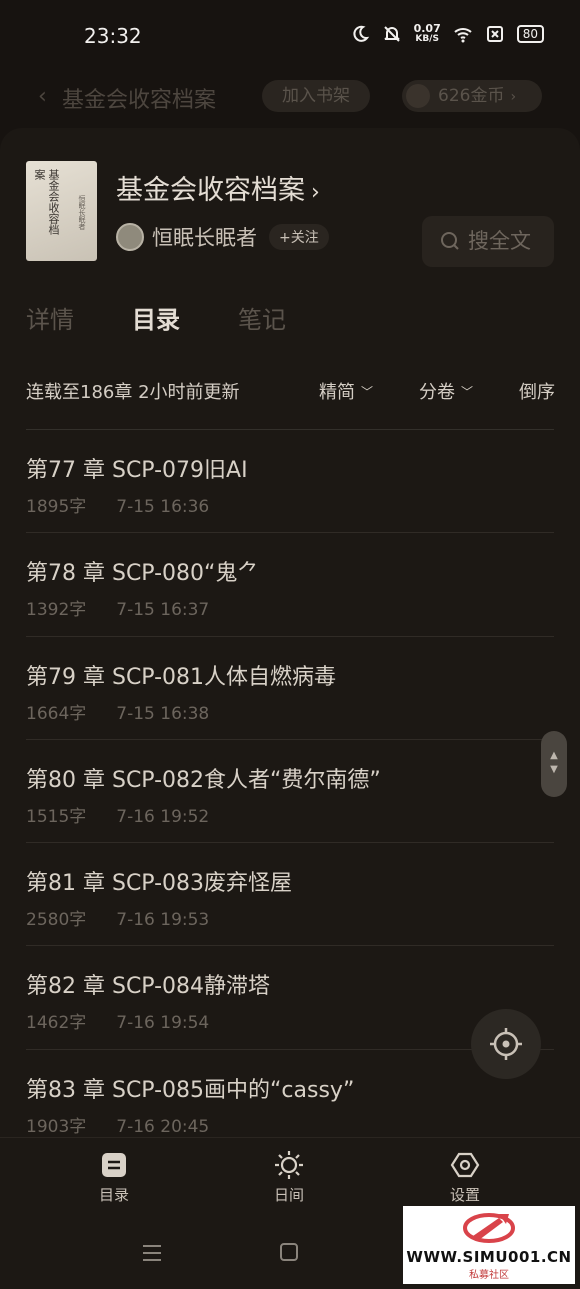 This screenshot has height=1289, width=580. I want to click on filter-dropdown: 精简 ﹀, so click(346, 391).